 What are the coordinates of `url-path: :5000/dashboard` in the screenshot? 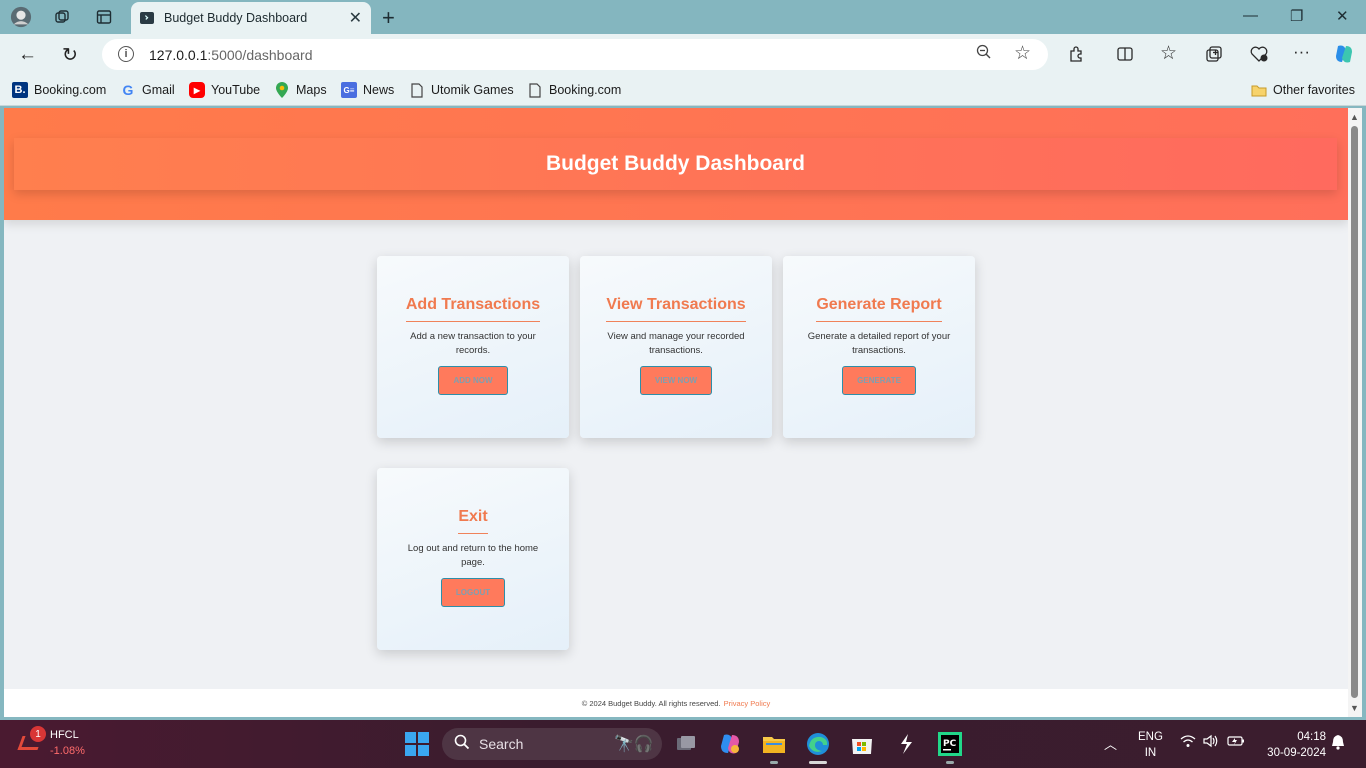 It's located at (260, 55).